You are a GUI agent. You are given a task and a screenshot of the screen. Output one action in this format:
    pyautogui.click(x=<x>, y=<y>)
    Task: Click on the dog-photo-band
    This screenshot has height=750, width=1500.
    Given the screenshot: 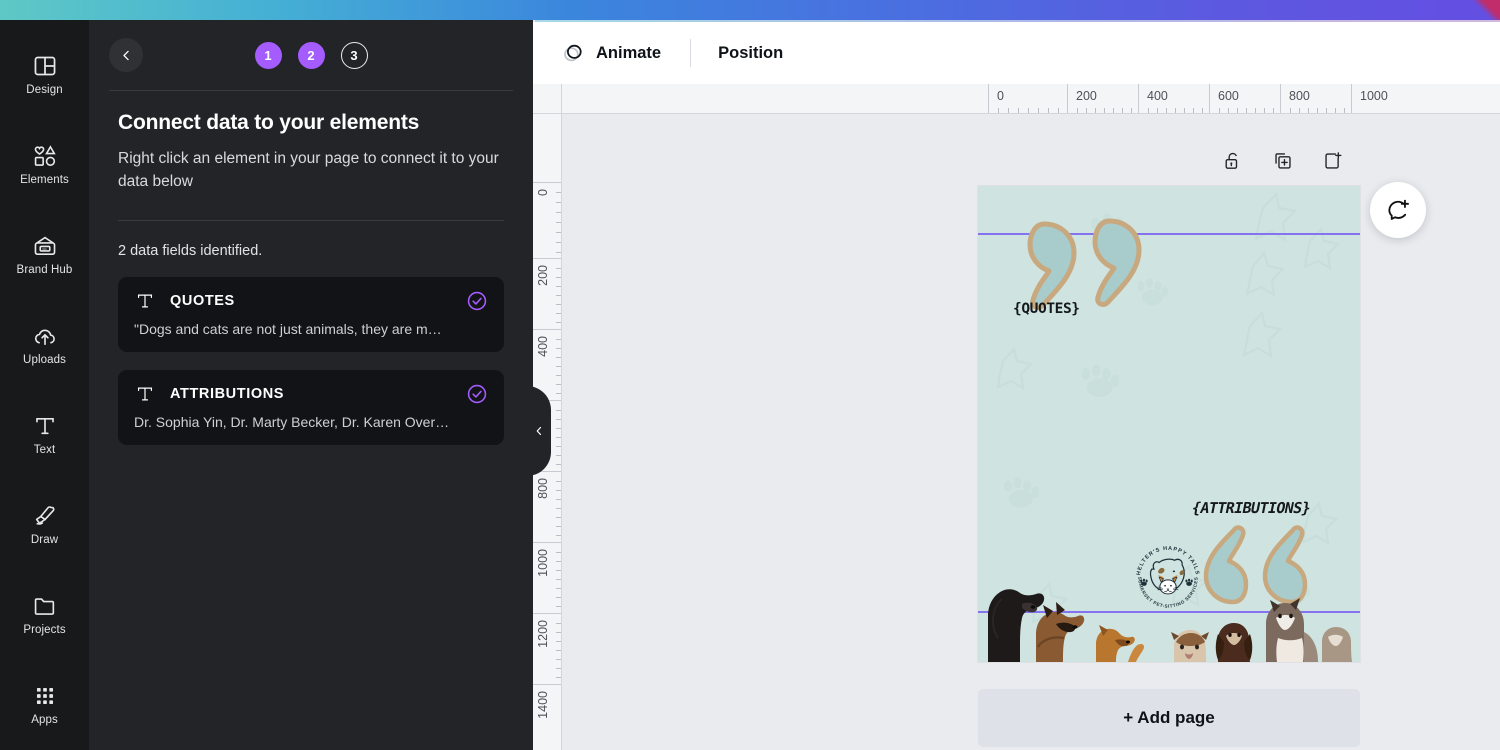 What is the action you would take?
    pyautogui.click(x=1169, y=607)
    